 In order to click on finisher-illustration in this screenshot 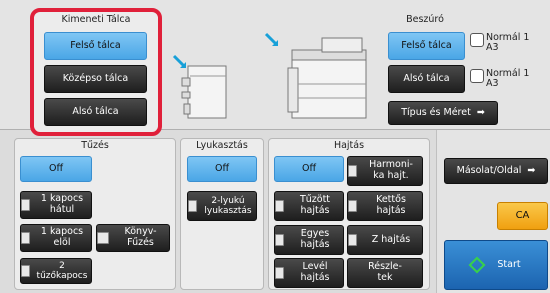, I will do `click(202, 87)`.